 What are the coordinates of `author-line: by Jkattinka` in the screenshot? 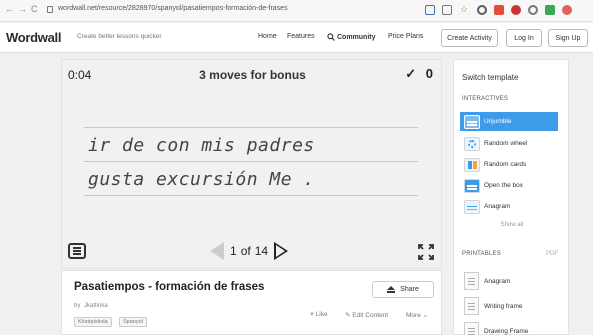 It's located at (91, 306).